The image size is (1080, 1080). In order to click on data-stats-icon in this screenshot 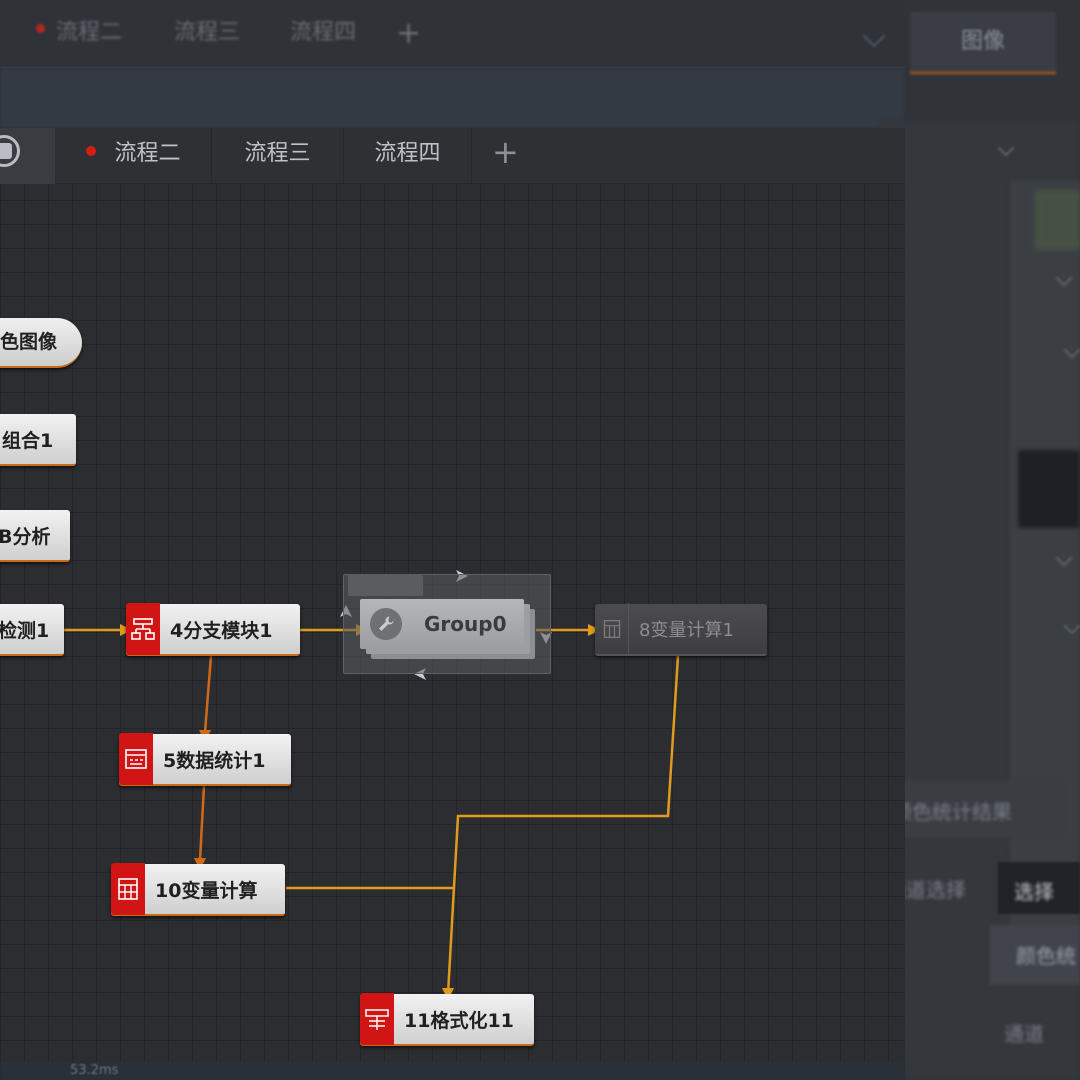, I will do `click(136, 759)`.